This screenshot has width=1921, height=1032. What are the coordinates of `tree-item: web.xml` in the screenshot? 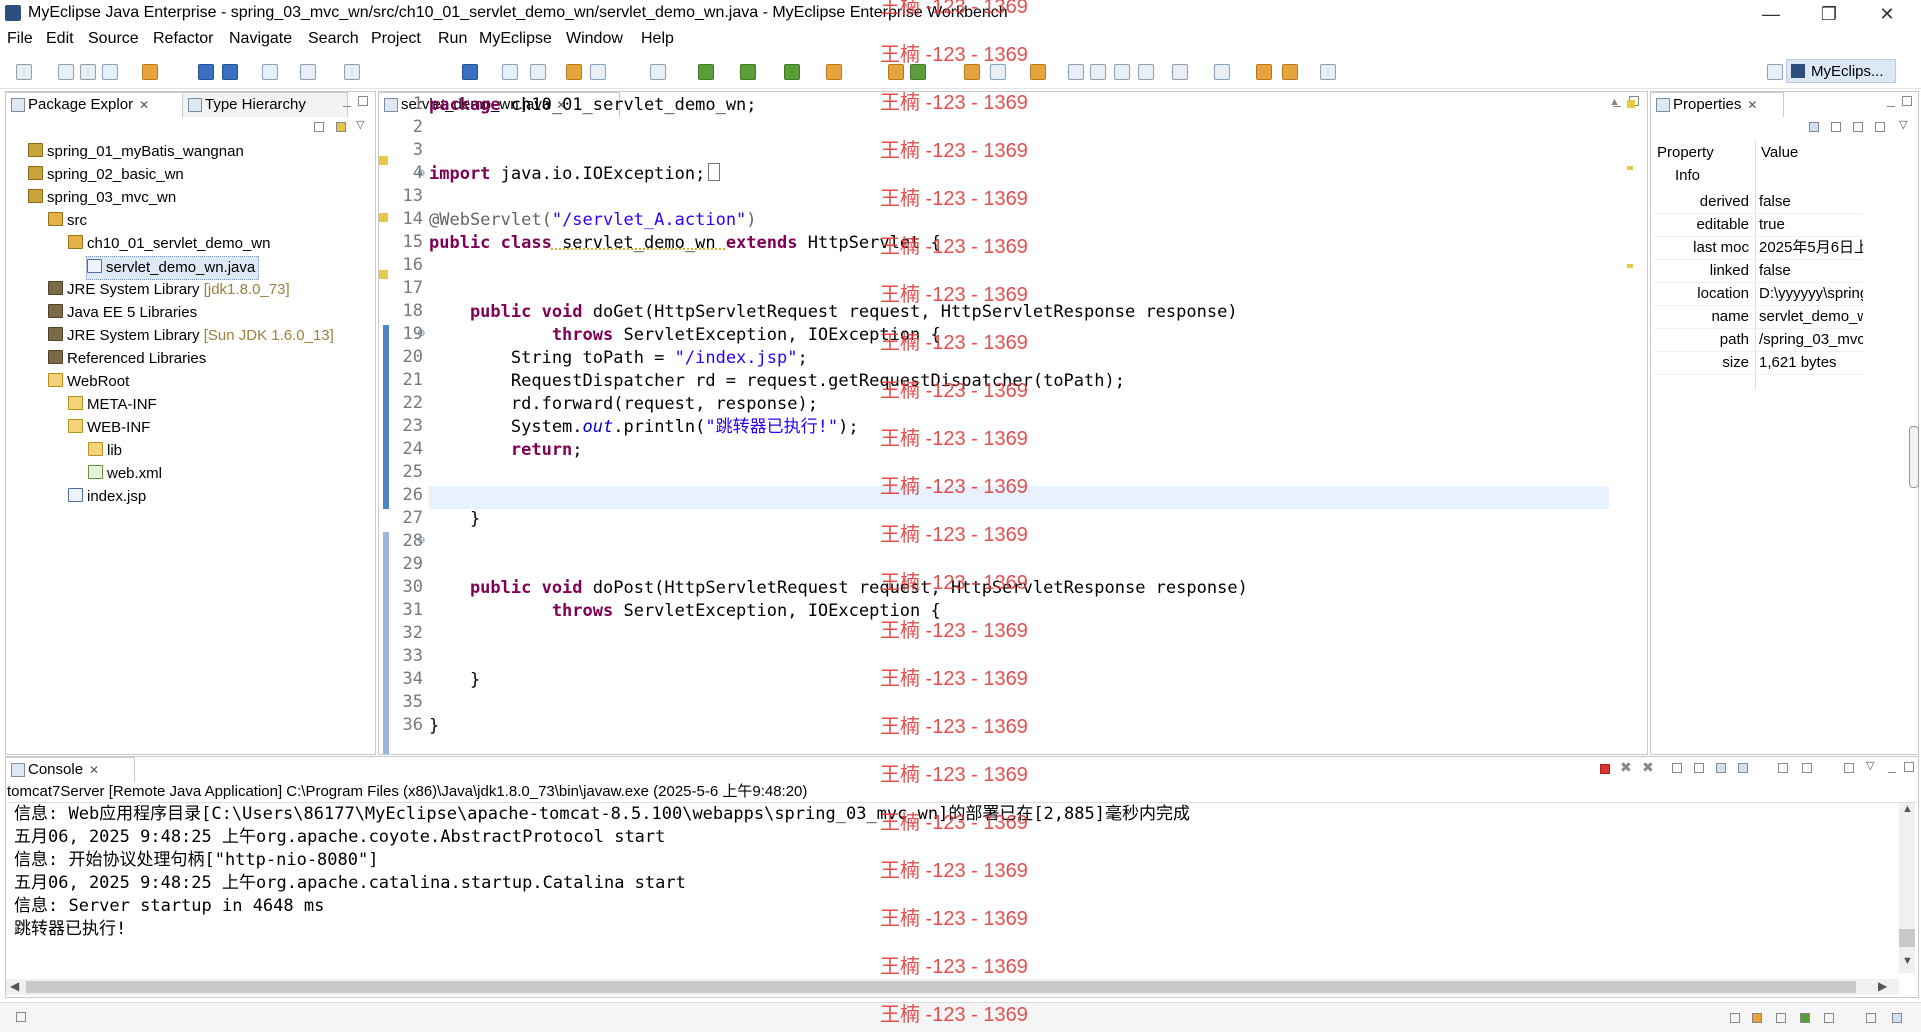 It's located at (125, 474).